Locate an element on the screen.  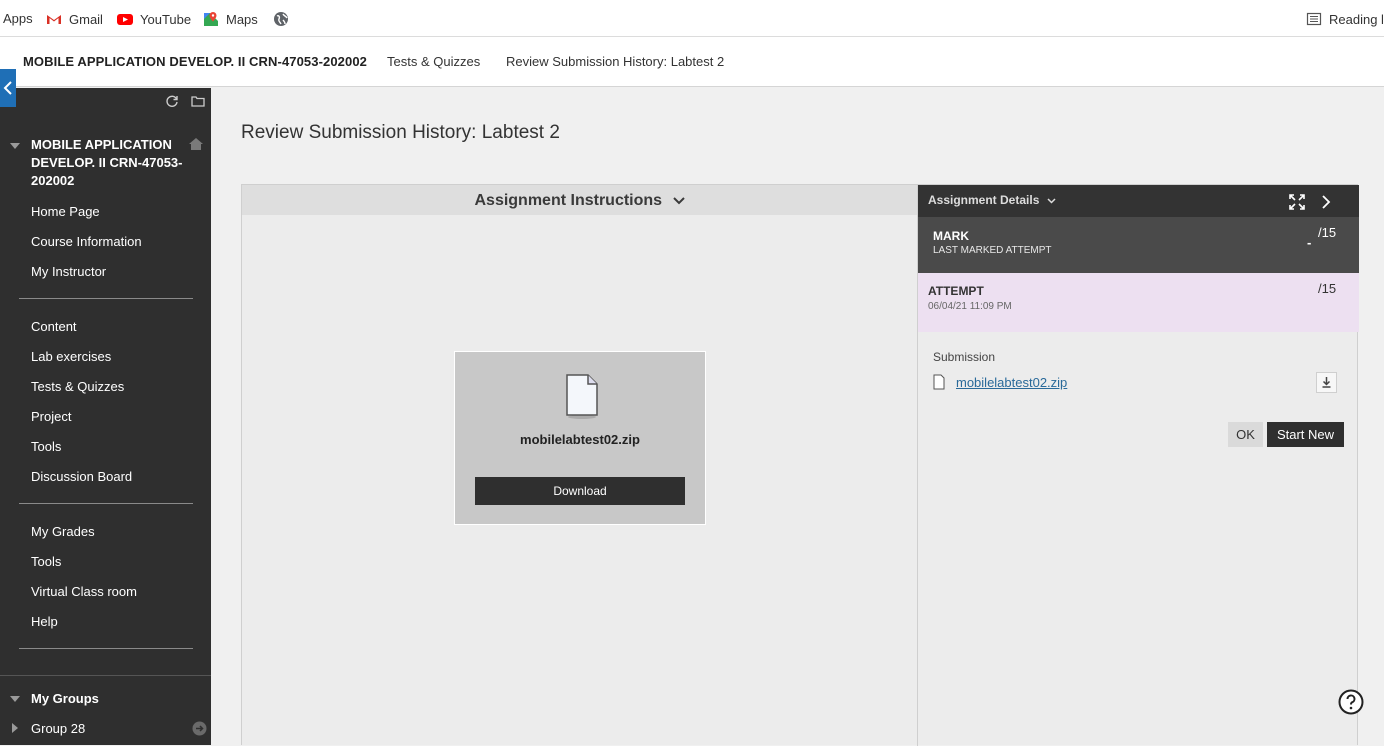
attempt-date: 06/04/21 11:09 PM is located at coordinates (970, 306).